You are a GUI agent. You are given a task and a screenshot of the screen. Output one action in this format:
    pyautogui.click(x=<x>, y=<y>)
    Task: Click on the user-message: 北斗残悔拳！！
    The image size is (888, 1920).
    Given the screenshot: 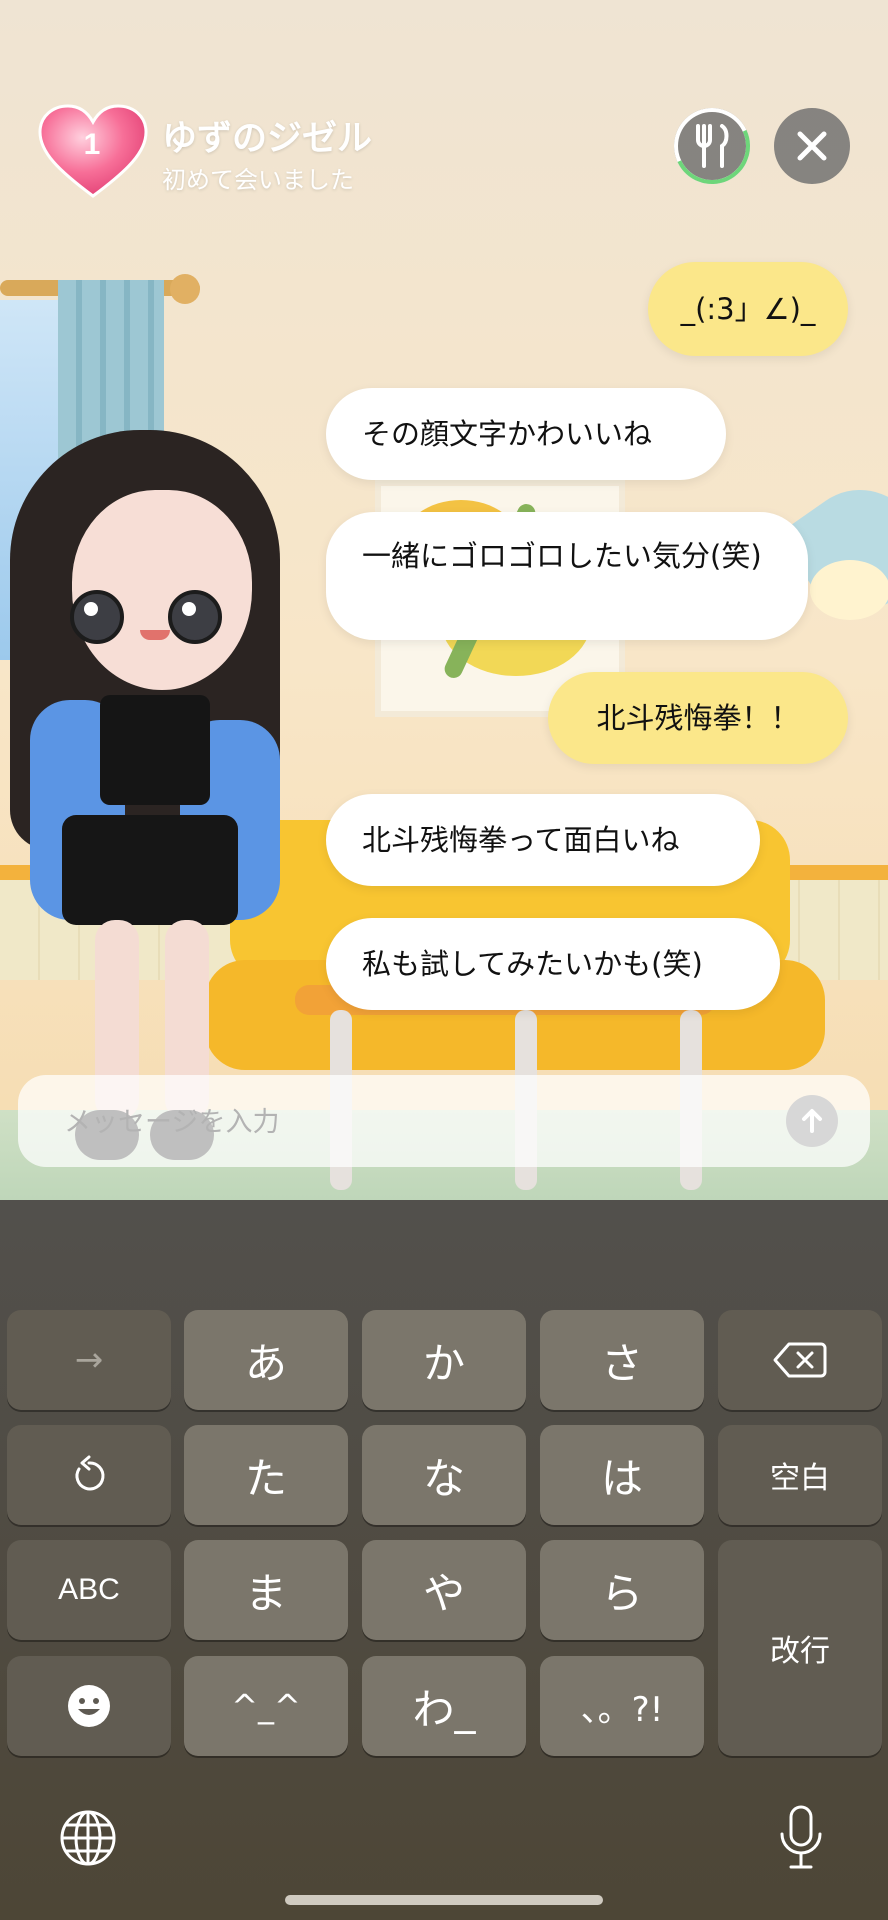 What is the action you would take?
    pyautogui.click(x=698, y=718)
    